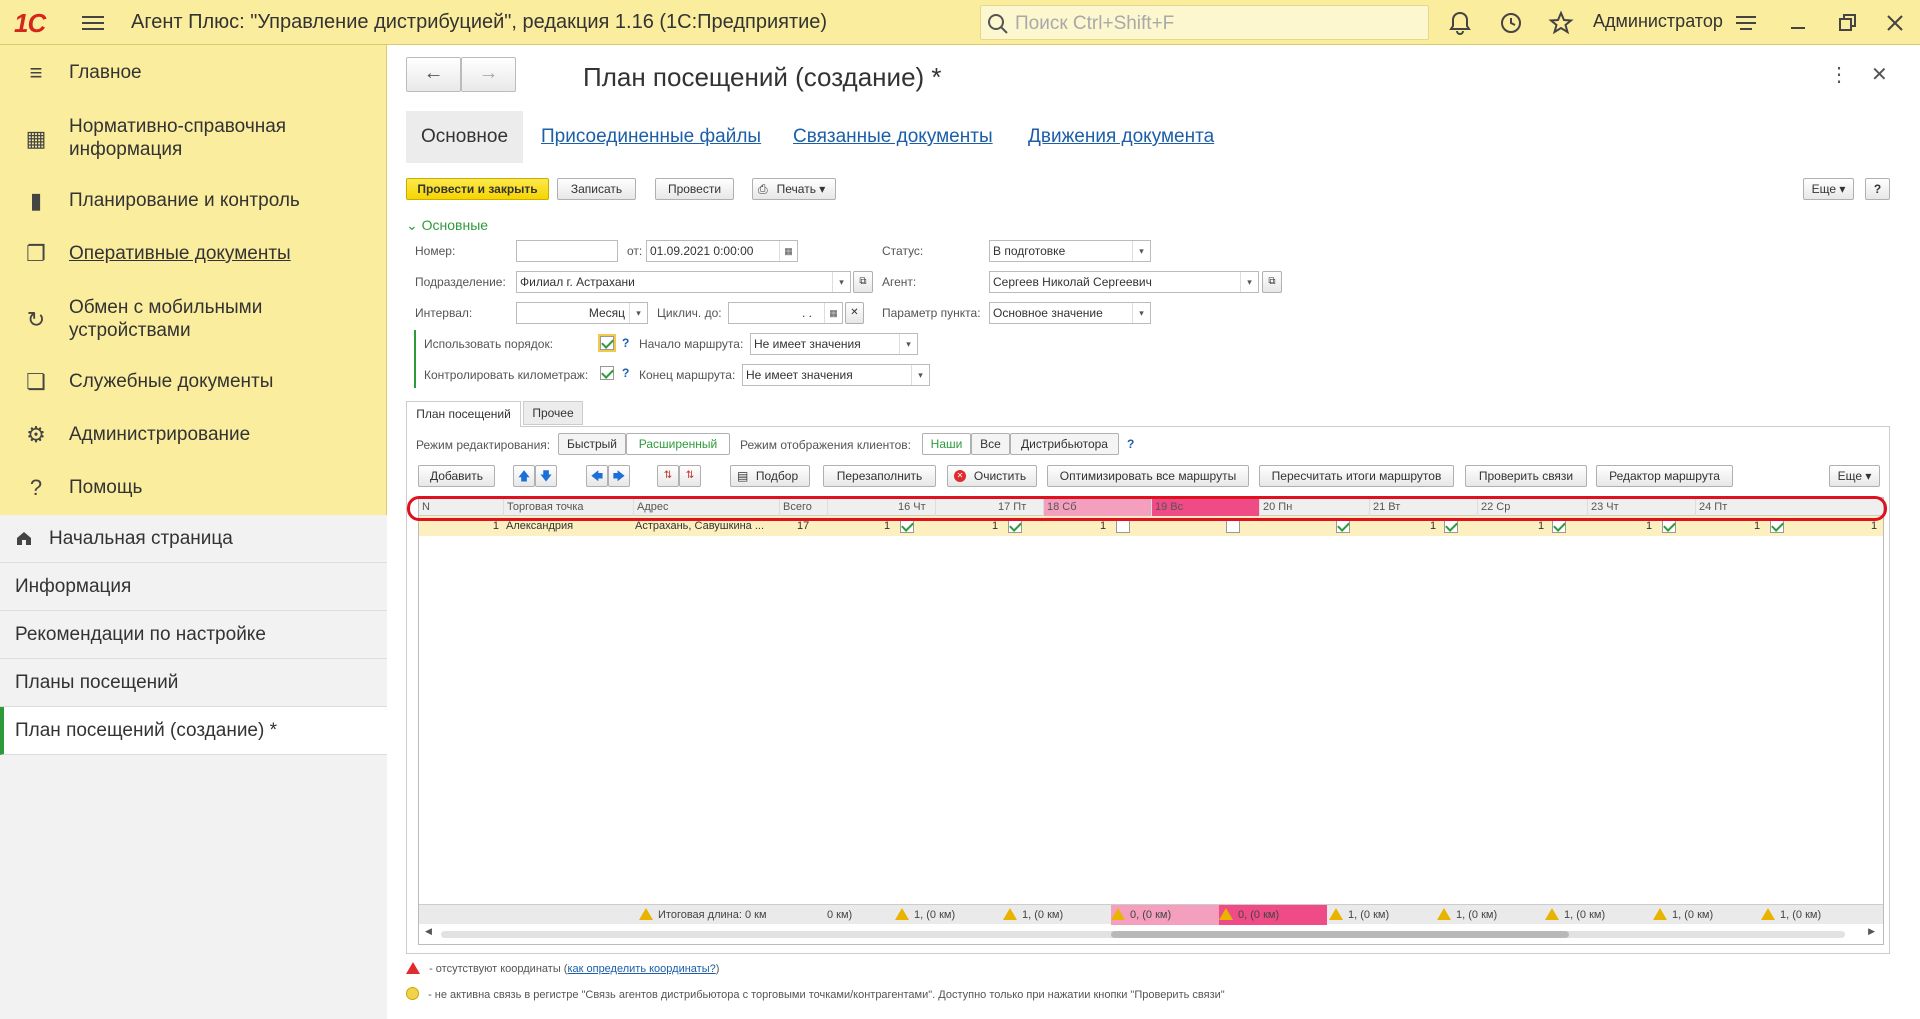  What do you see at coordinates (1526, 476) in the screenshot?
I see `check-links-button: Проверить связи` at bounding box center [1526, 476].